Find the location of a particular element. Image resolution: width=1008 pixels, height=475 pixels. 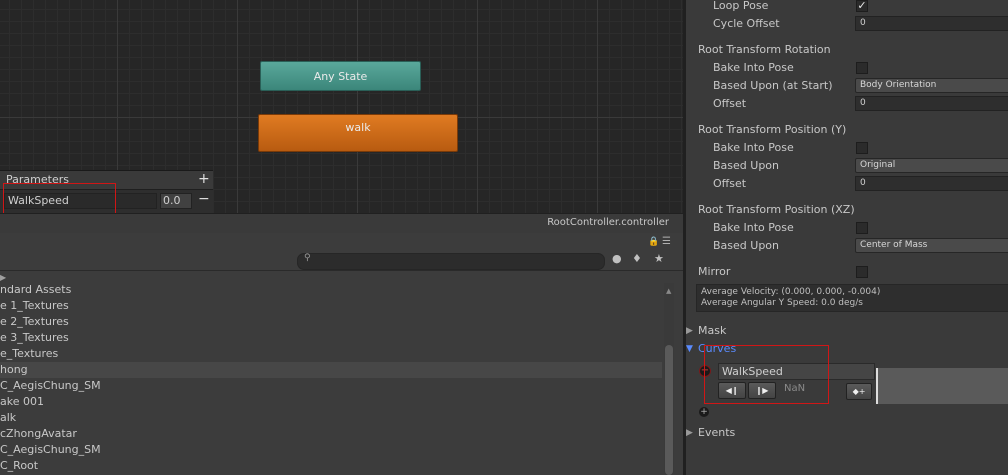

search-input is located at coordinates (451, 261).